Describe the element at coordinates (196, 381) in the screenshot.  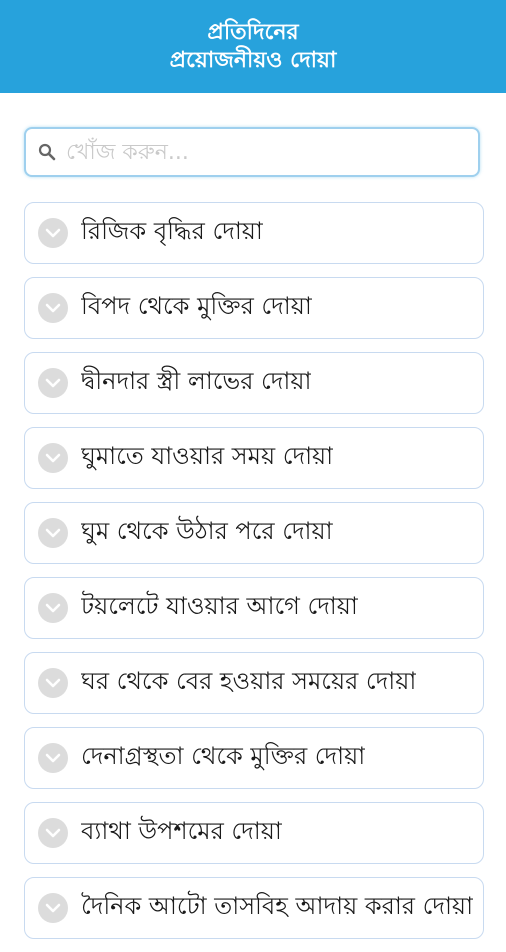
I see `list-item-label: দ্বীনদার স্ত্রী লাভের দোয়া` at that location.